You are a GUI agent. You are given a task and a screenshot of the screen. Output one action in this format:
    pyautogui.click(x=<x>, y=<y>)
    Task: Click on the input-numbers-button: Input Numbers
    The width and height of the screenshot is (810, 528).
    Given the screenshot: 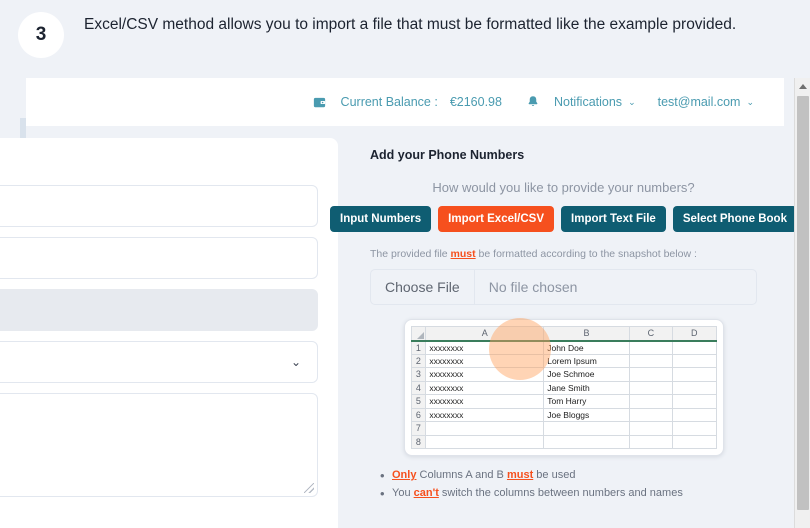 What is the action you would take?
    pyautogui.click(x=381, y=219)
    